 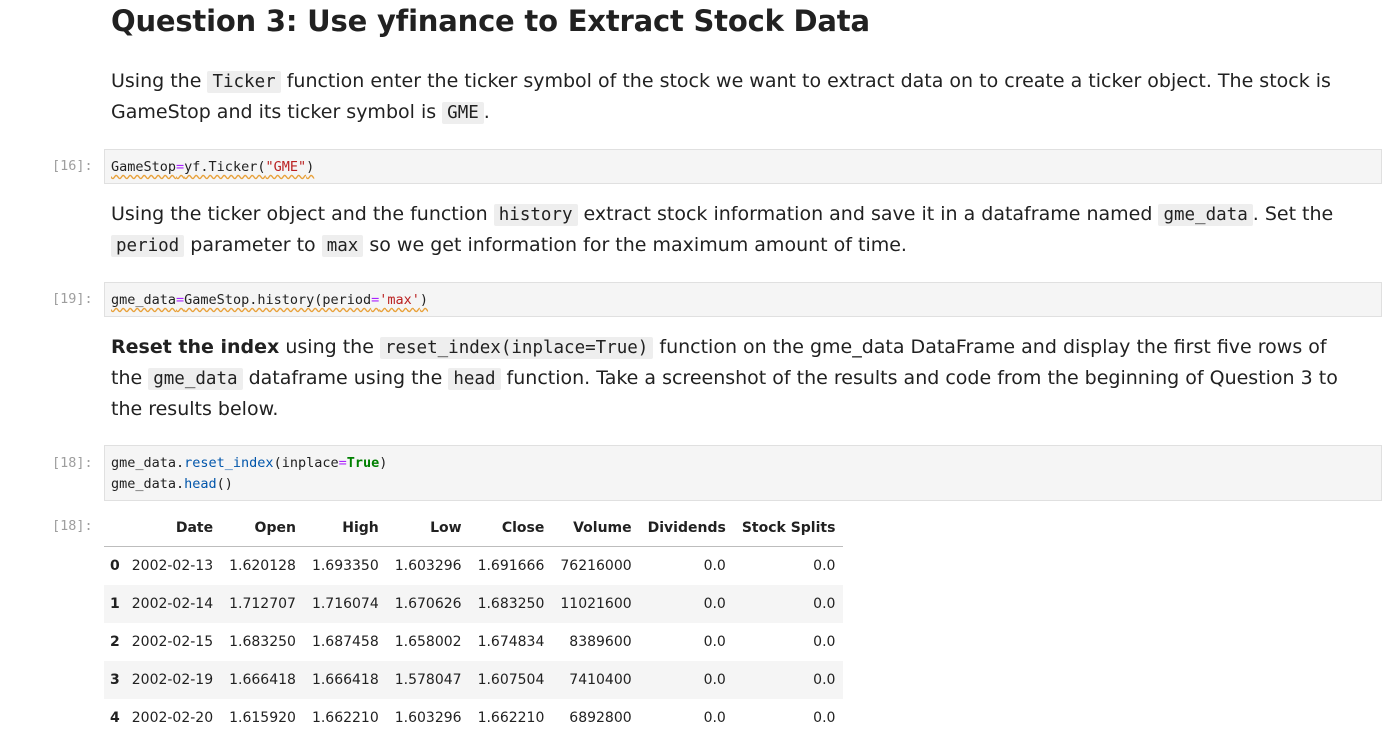 I want to click on column-header: High, so click(x=345, y=528).